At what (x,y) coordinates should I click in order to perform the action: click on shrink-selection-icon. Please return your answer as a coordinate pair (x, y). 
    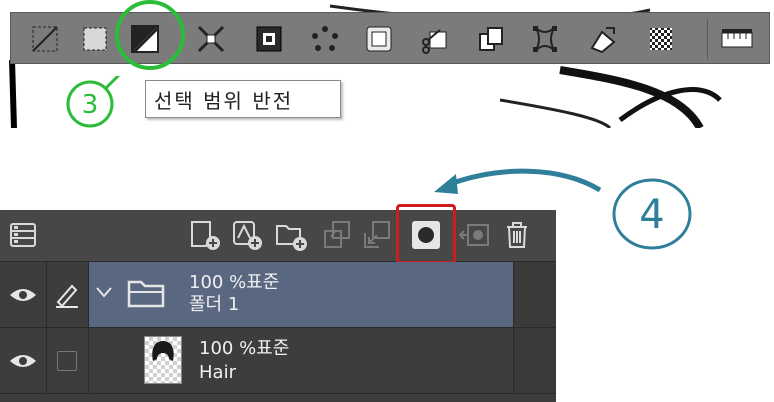
    Looking at the image, I should click on (211, 39).